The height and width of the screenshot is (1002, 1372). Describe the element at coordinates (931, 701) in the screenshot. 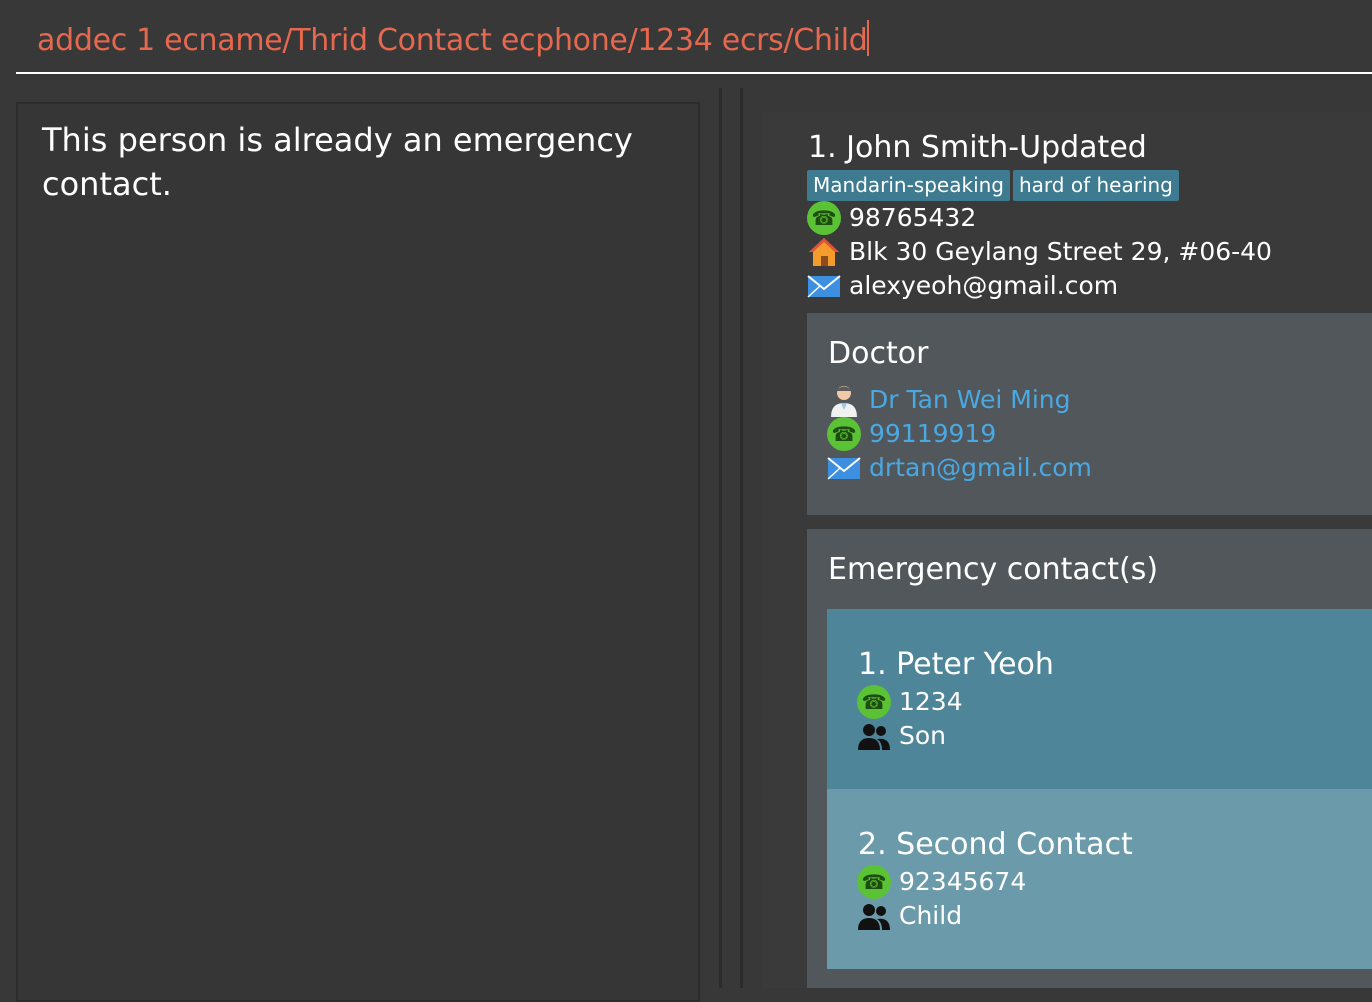

I see `emergency-contact-phone: 1234` at that location.